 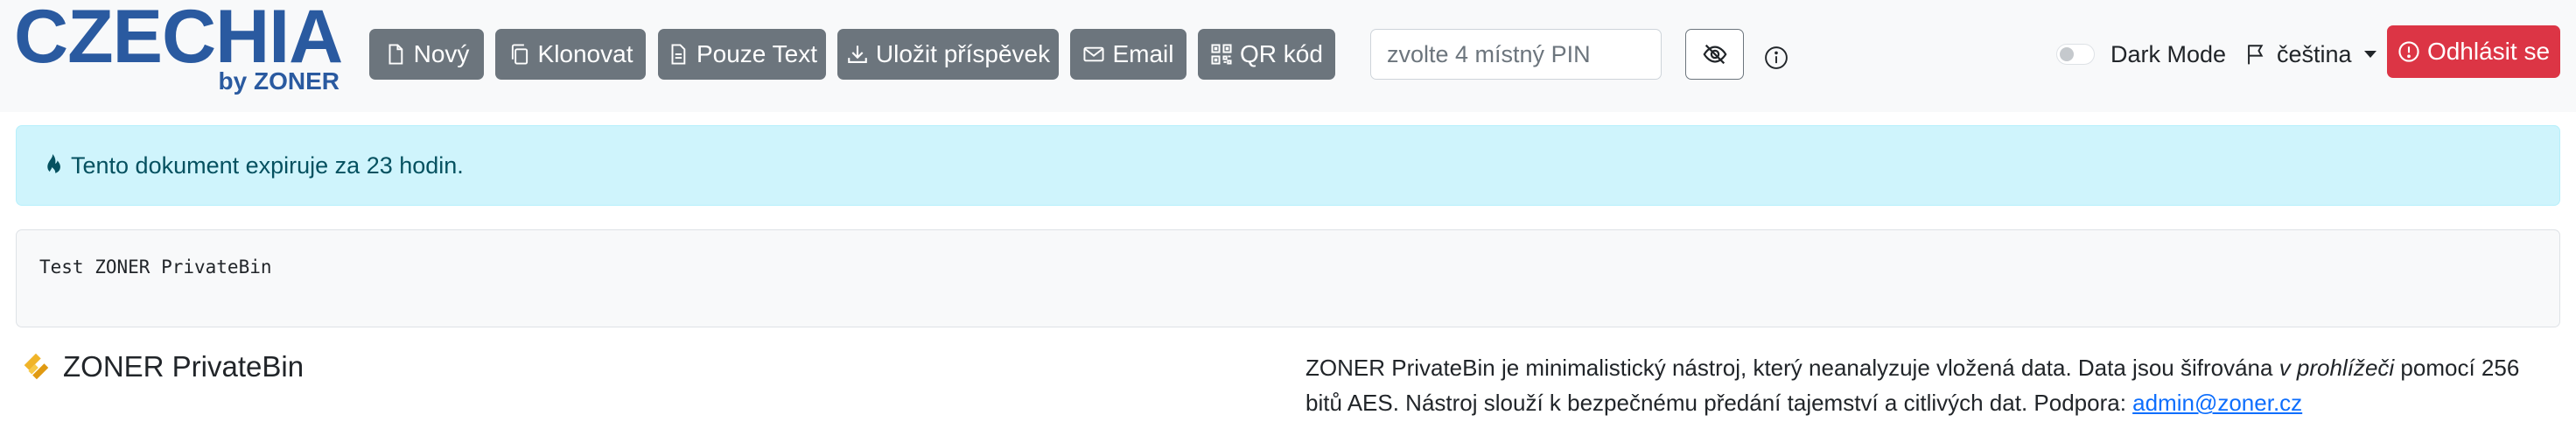 What do you see at coordinates (53, 165) in the screenshot?
I see `fire-icon` at bounding box center [53, 165].